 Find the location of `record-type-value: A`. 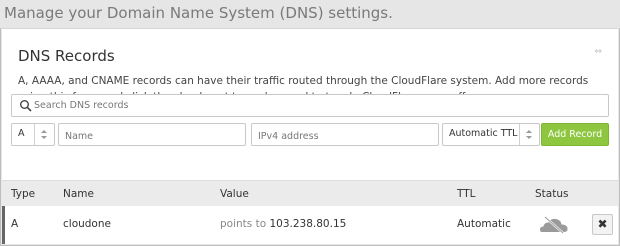

record-type-value: A is located at coordinates (21, 133).